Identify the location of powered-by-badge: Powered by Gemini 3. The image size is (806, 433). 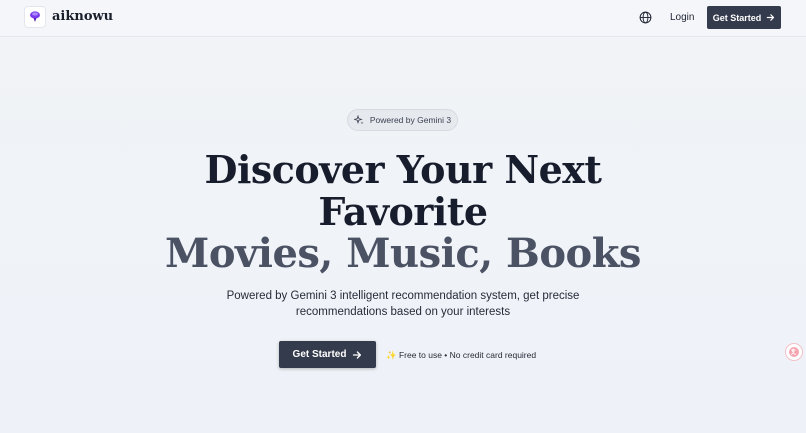
(402, 120).